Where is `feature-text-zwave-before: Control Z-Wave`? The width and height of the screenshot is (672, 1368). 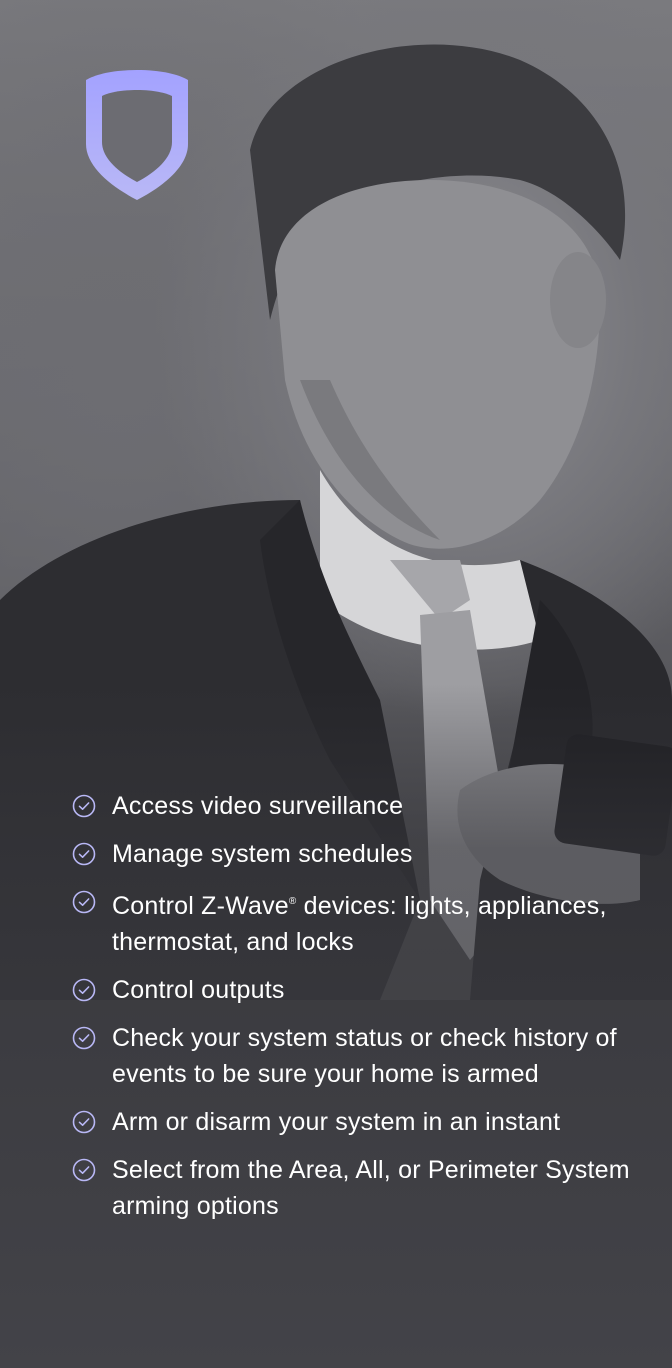 feature-text-zwave-before: Control Z-Wave is located at coordinates (200, 906).